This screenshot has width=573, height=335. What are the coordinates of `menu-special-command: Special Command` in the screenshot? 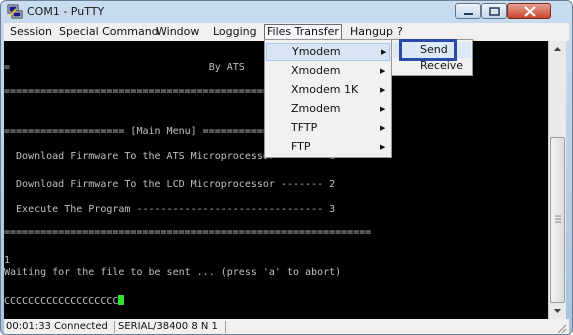 It's located at (109, 32).